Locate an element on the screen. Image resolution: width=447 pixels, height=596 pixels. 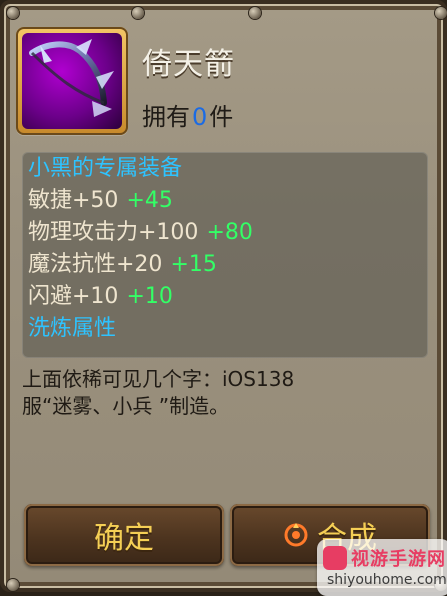
owned-prefix: 拥有 is located at coordinates (166, 117).